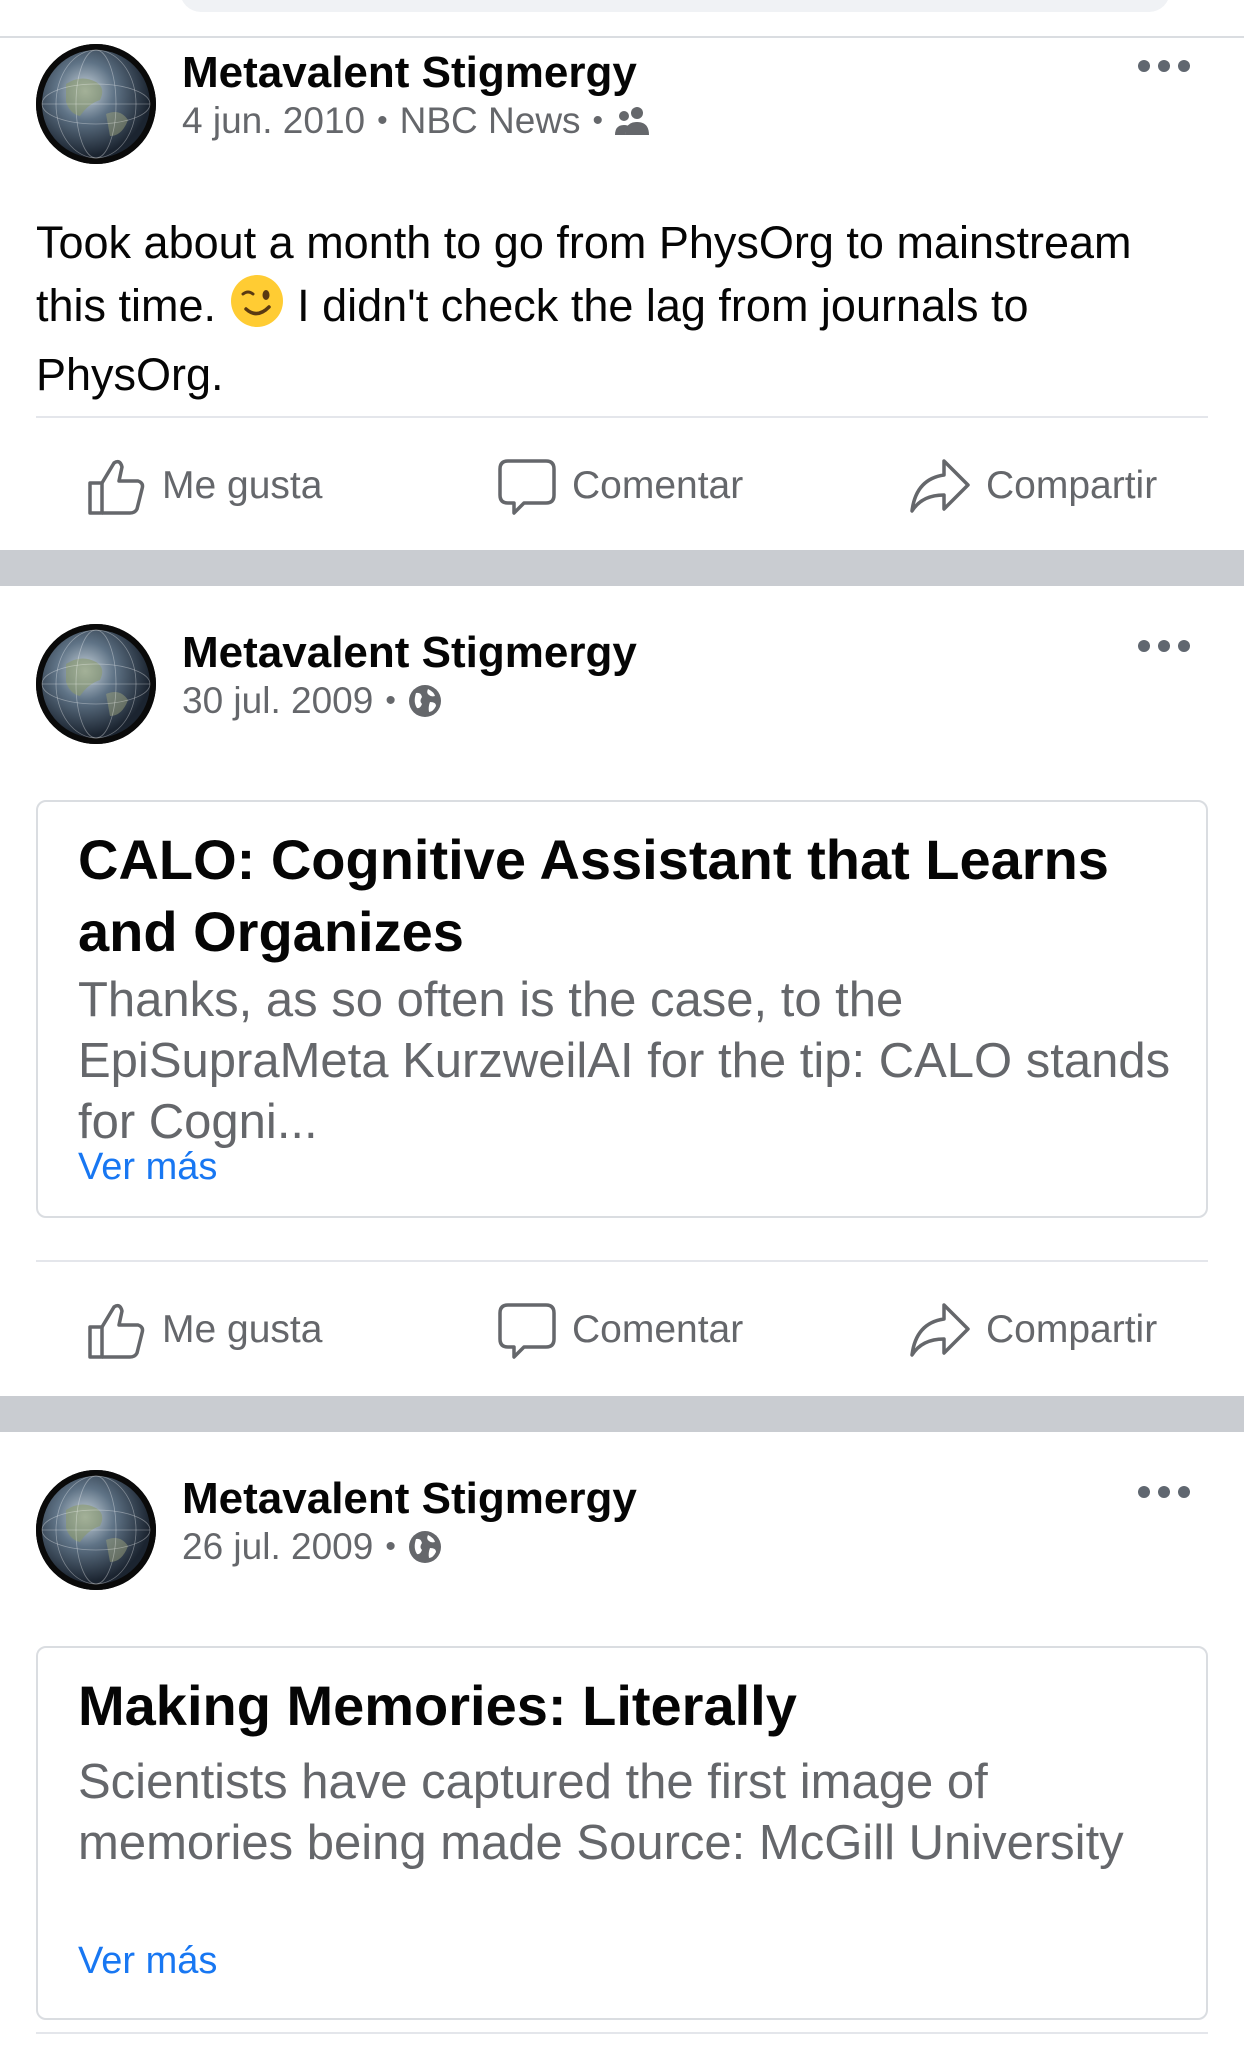 The image size is (1244, 2048). I want to click on post-source: NBC News, so click(490, 121).